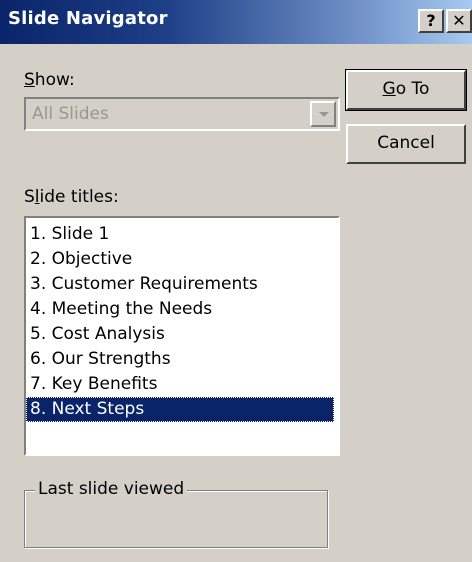  What do you see at coordinates (406, 144) in the screenshot?
I see `cancel-button: Cancel` at bounding box center [406, 144].